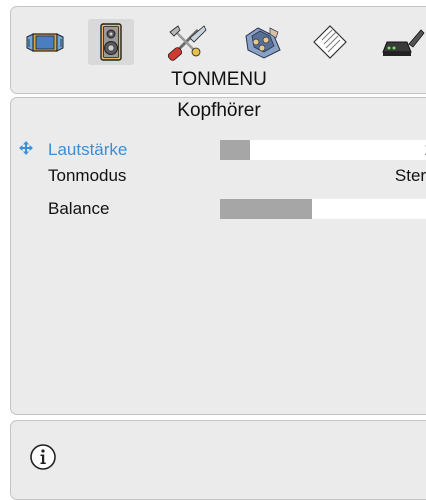 This screenshot has height=500, width=426. What do you see at coordinates (219, 79) in the screenshot?
I see `menu-title: TONMENU` at bounding box center [219, 79].